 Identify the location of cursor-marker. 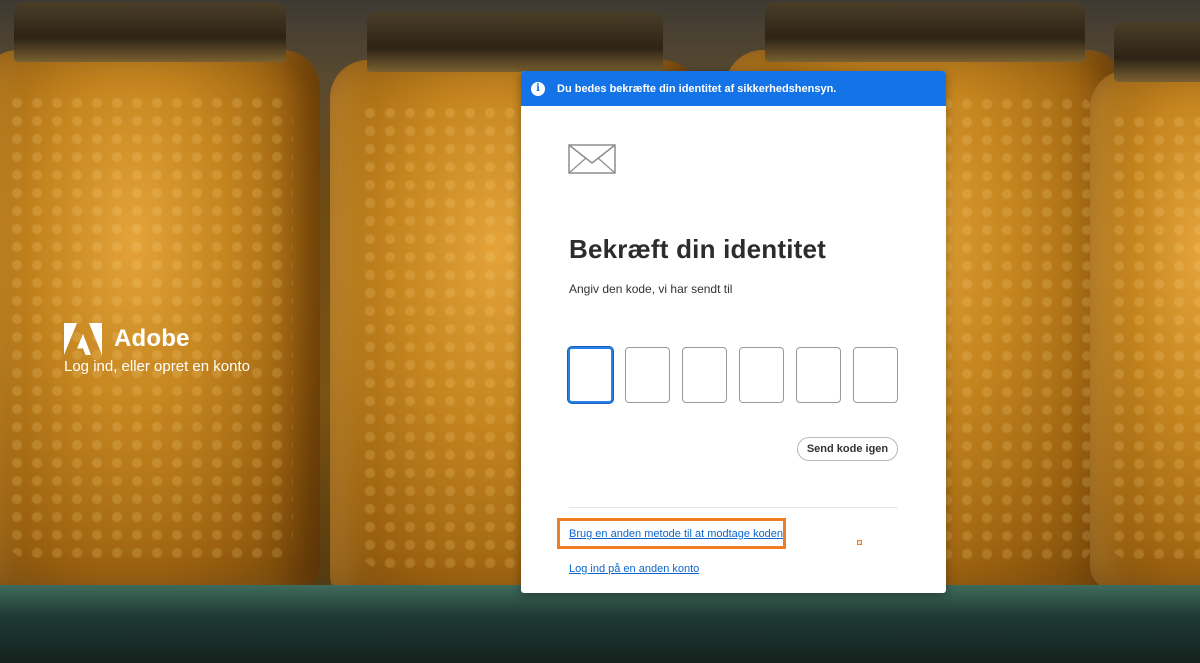
(859, 542).